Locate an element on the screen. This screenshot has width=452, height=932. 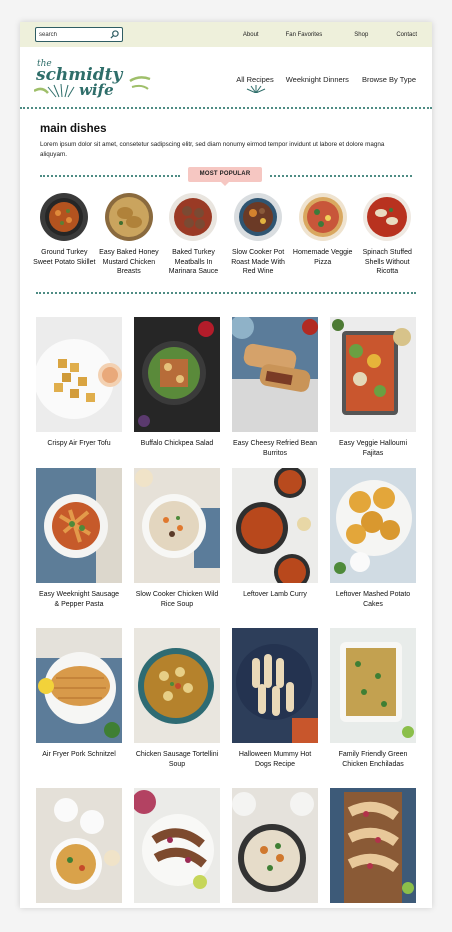
recipe-card: Easy Veggie Halloumi Fajitas is located at coordinates (373, 388).